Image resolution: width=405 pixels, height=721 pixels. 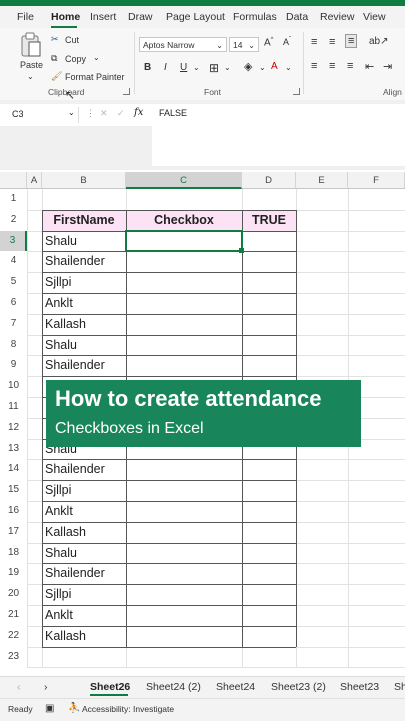 What do you see at coordinates (13, 574) in the screenshot?
I see `row-header-19: 19` at bounding box center [13, 574].